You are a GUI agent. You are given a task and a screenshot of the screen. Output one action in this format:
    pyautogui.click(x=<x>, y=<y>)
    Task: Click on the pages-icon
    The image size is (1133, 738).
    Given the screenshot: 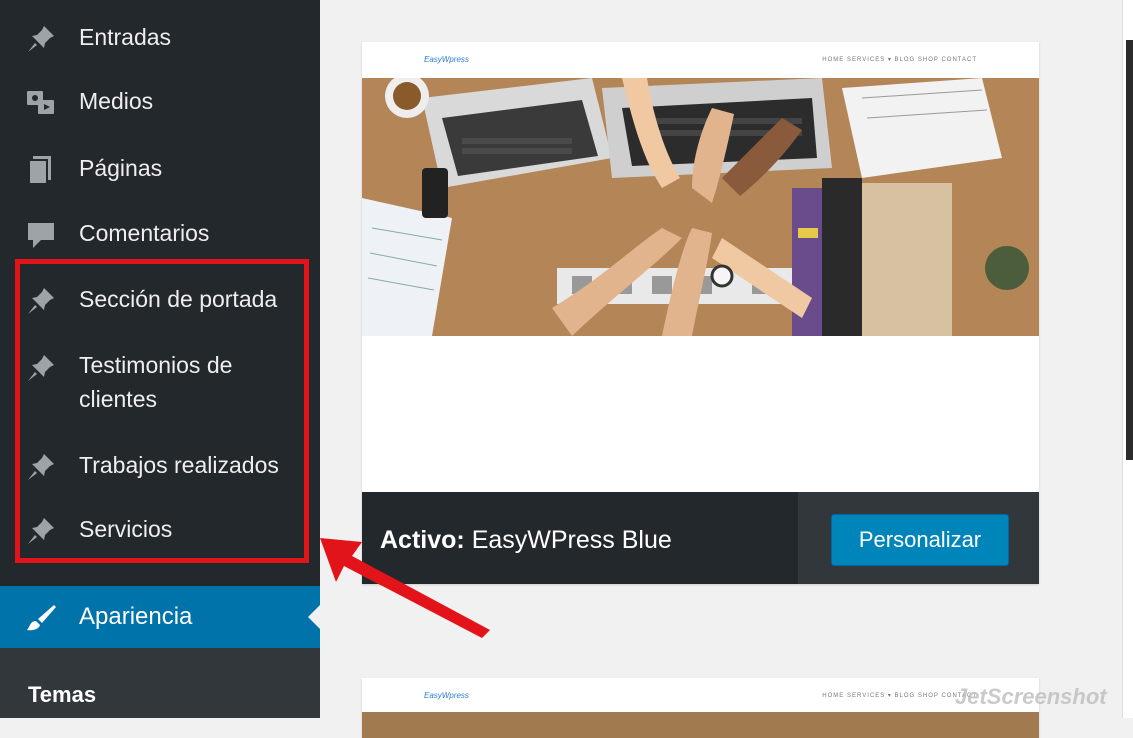 What is the action you would take?
    pyautogui.click(x=41, y=170)
    